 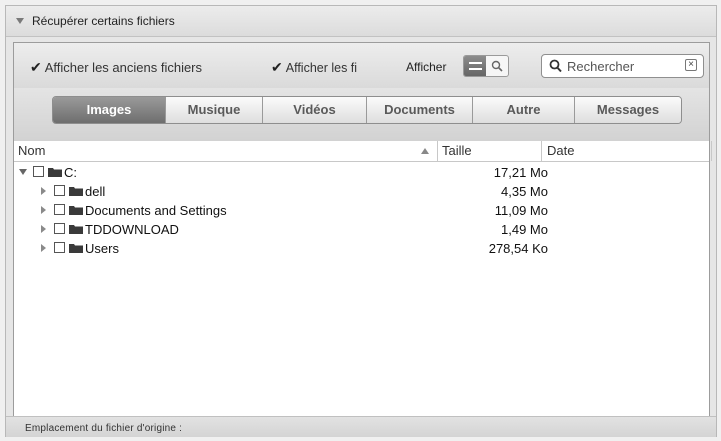 What do you see at coordinates (521, 210) in the screenshot?
I see `row-size: 11,09 Mo` at bounding box center [521, 210].